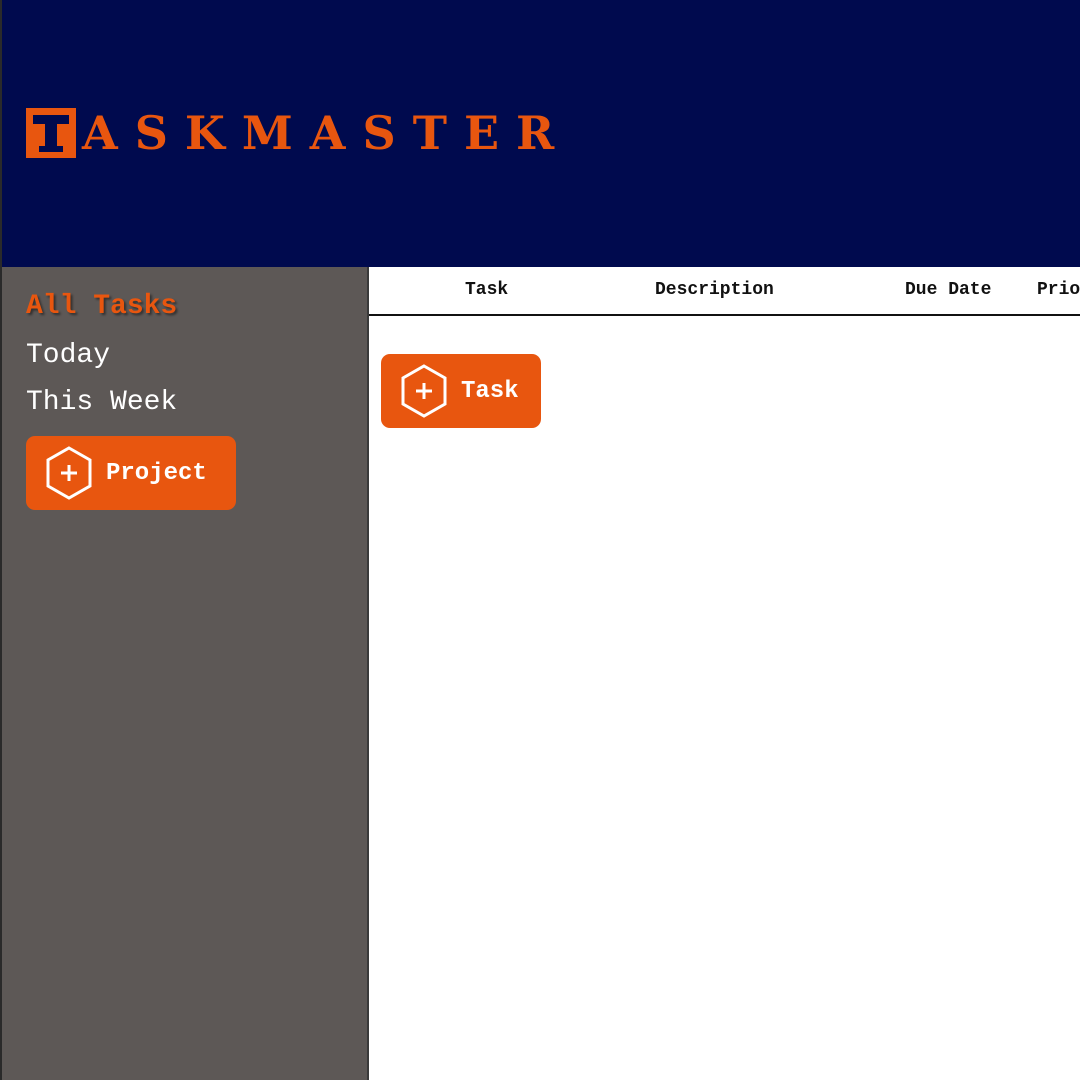 This screenshot has width=1080, height=1080. What do you see at coordinates (1058, 290) in the screenshot?
I see `column-header-priority: Priority` at bounding box center [1058, 290].